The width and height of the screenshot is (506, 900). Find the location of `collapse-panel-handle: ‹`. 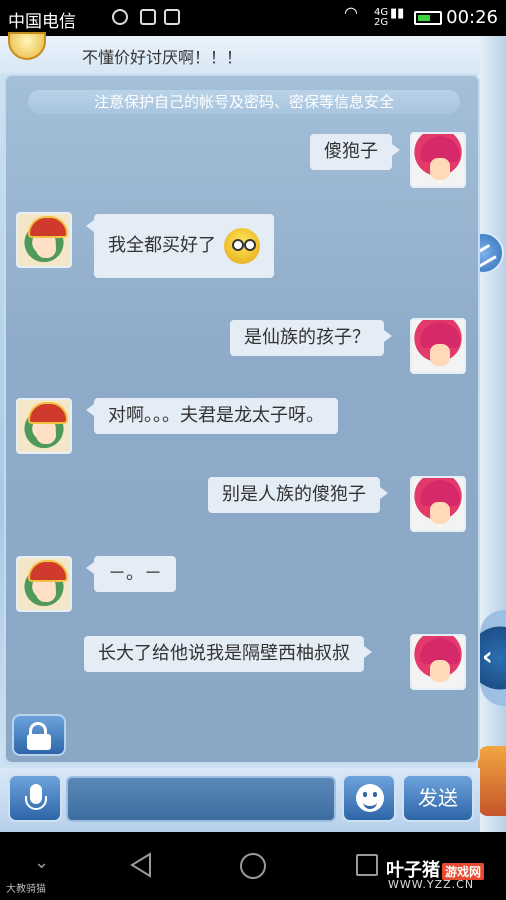

collapse-panel-handle: ‹ is located at coordinates (493, 658).